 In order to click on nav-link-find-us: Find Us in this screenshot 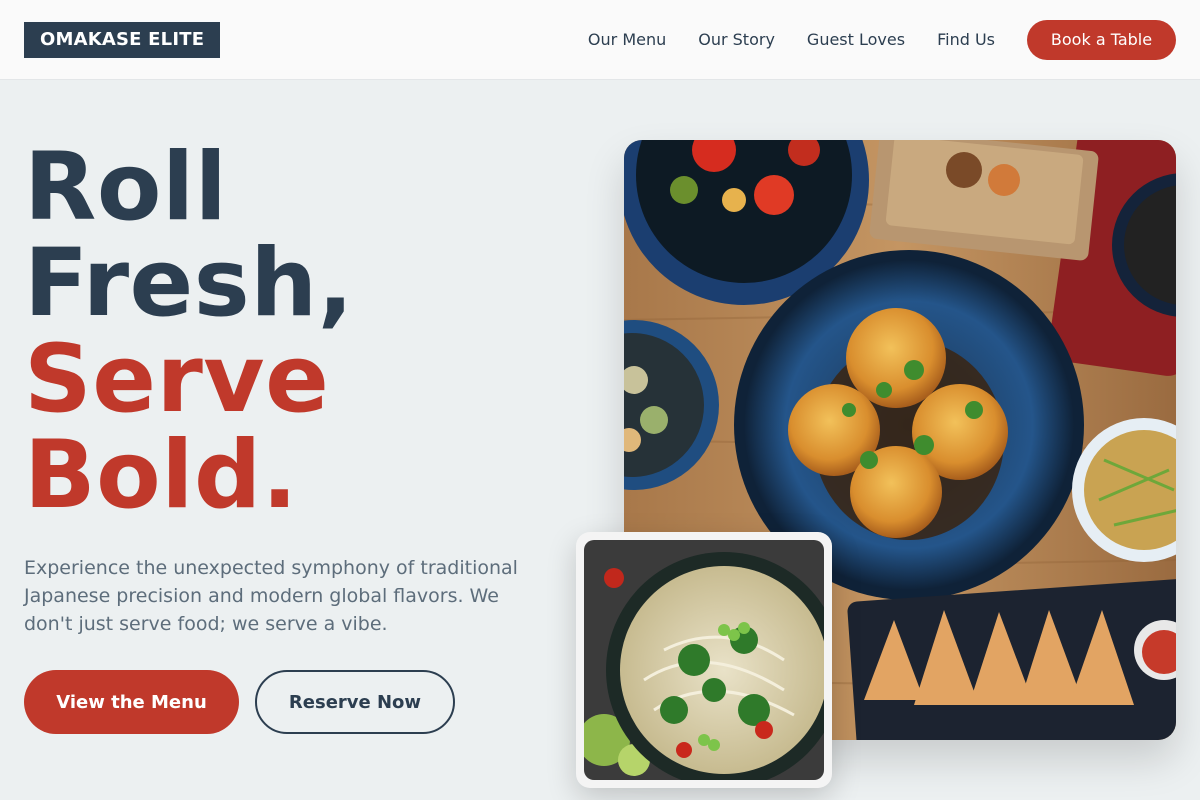, I will do `click(966, 39)`.